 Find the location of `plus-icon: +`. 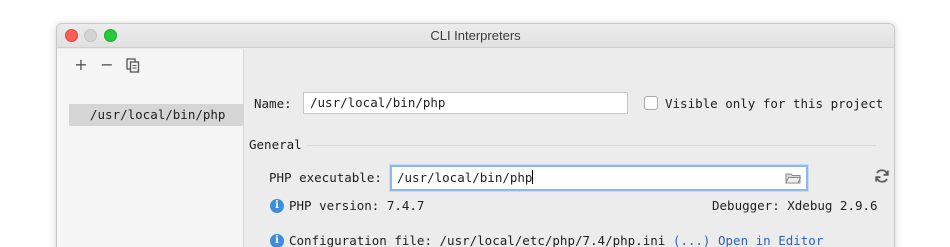

plus-icon: + is located at coordinates (81, 64).